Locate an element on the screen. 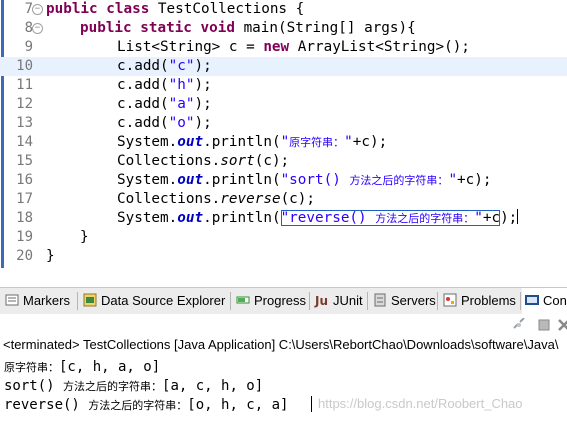  code-line: 11 c.add("h"); is located at coordinates (283, 85).